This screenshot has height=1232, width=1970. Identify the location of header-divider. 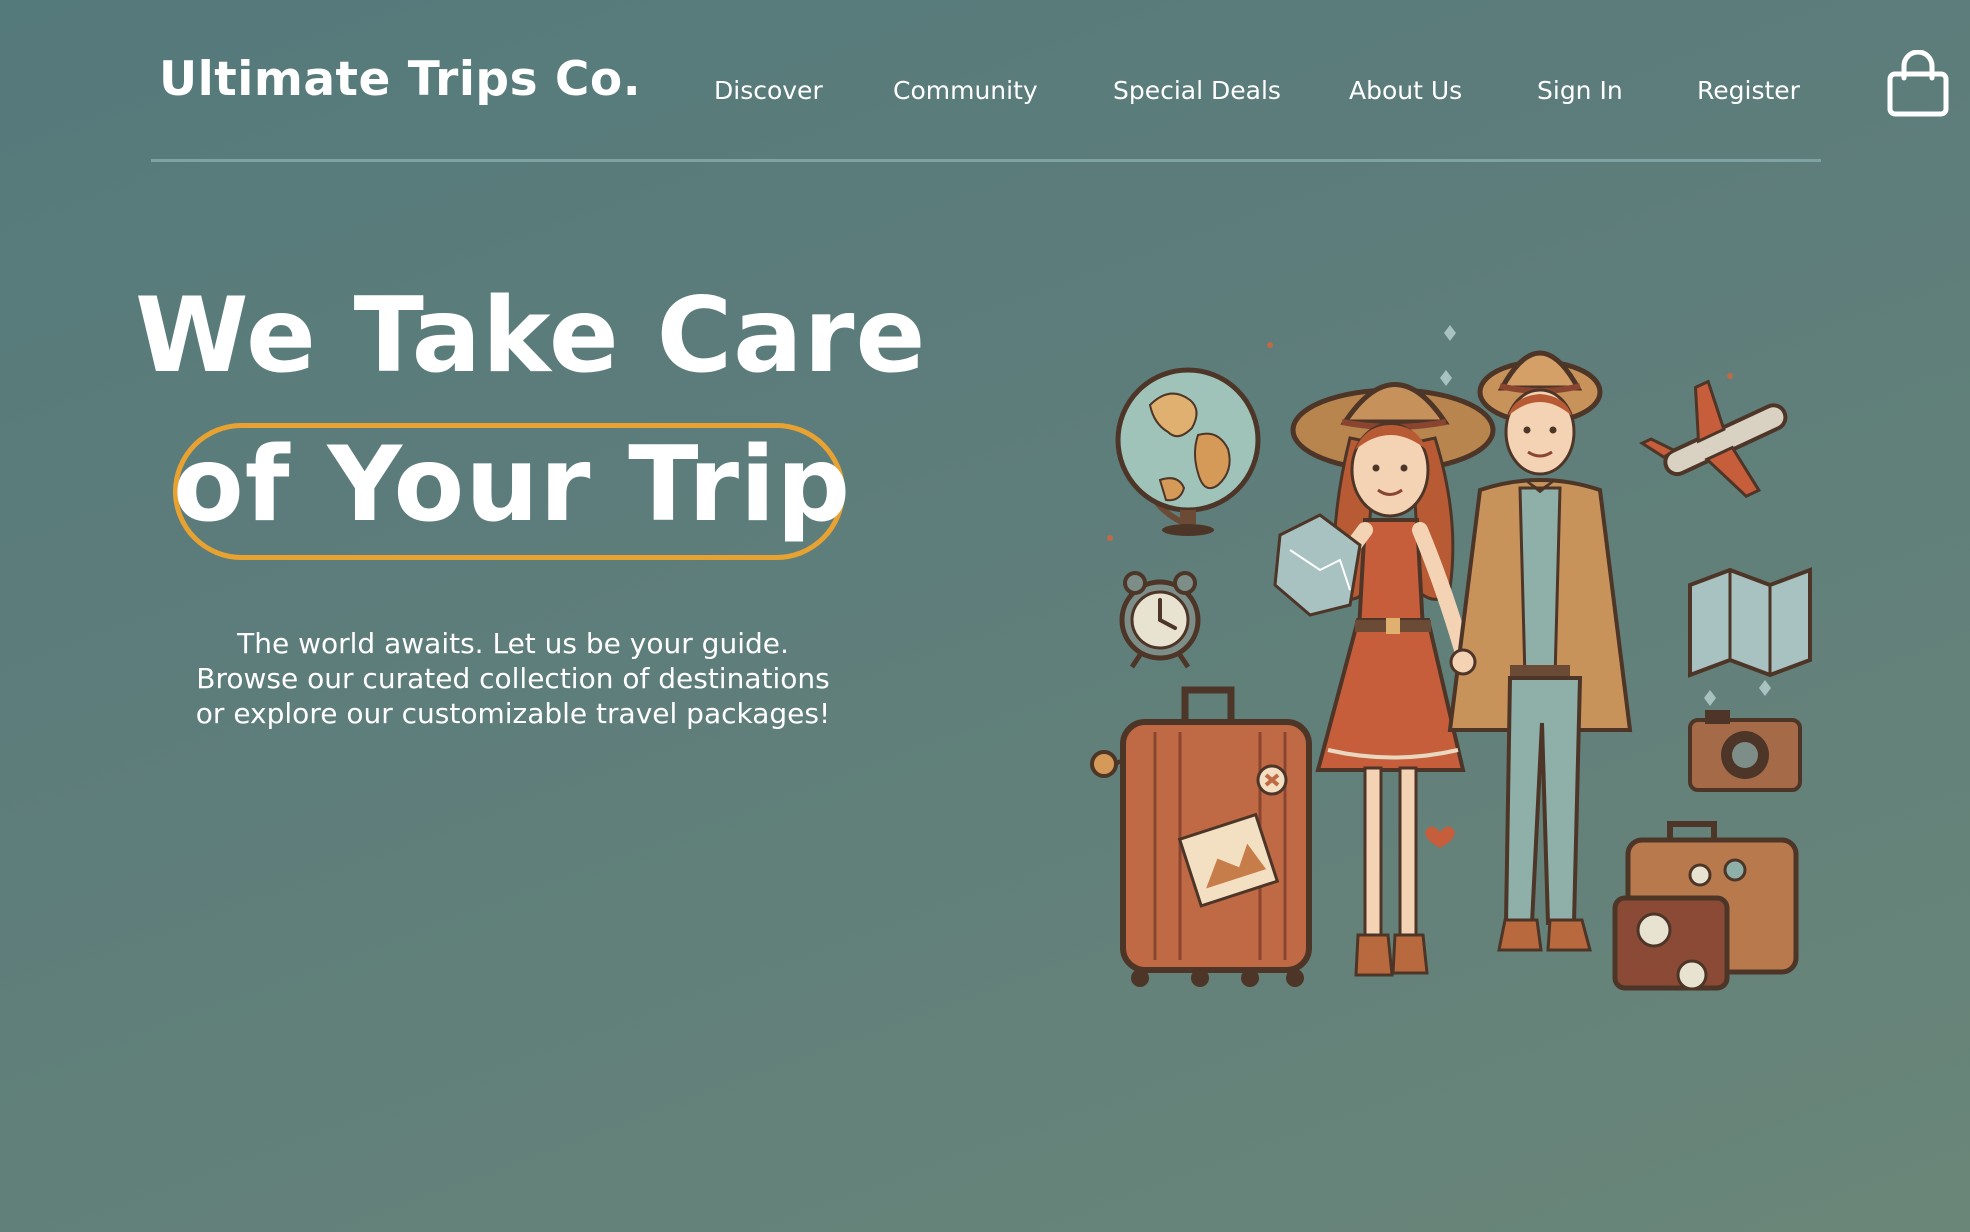
(986, 160).